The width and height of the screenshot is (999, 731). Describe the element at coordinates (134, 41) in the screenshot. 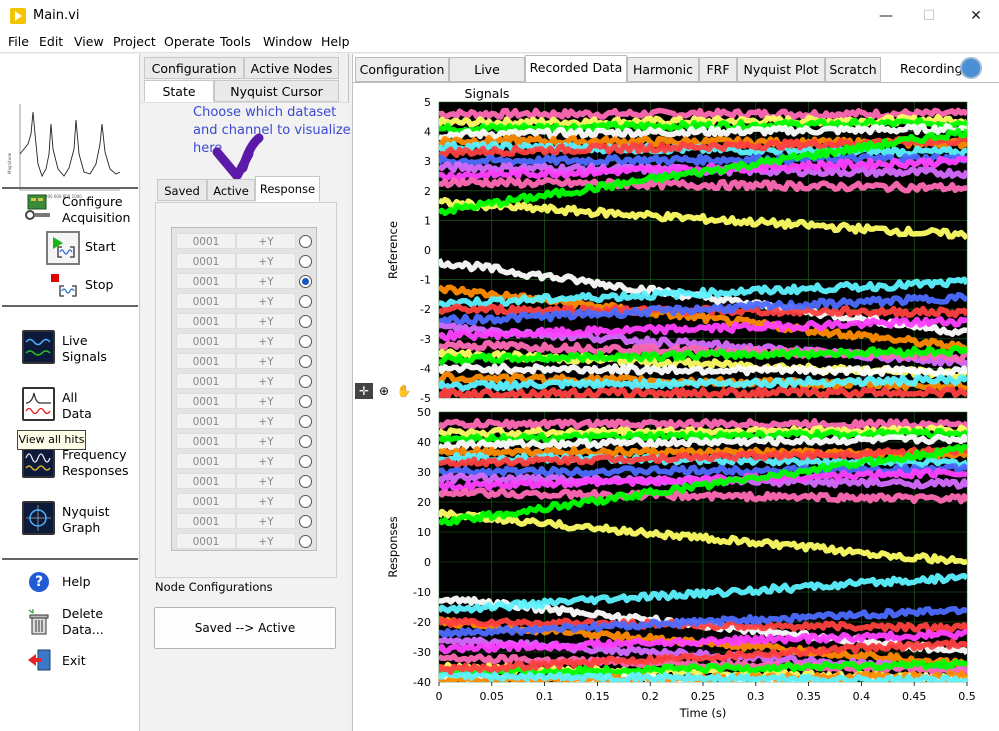

I see `menu-project: Project` at that location.